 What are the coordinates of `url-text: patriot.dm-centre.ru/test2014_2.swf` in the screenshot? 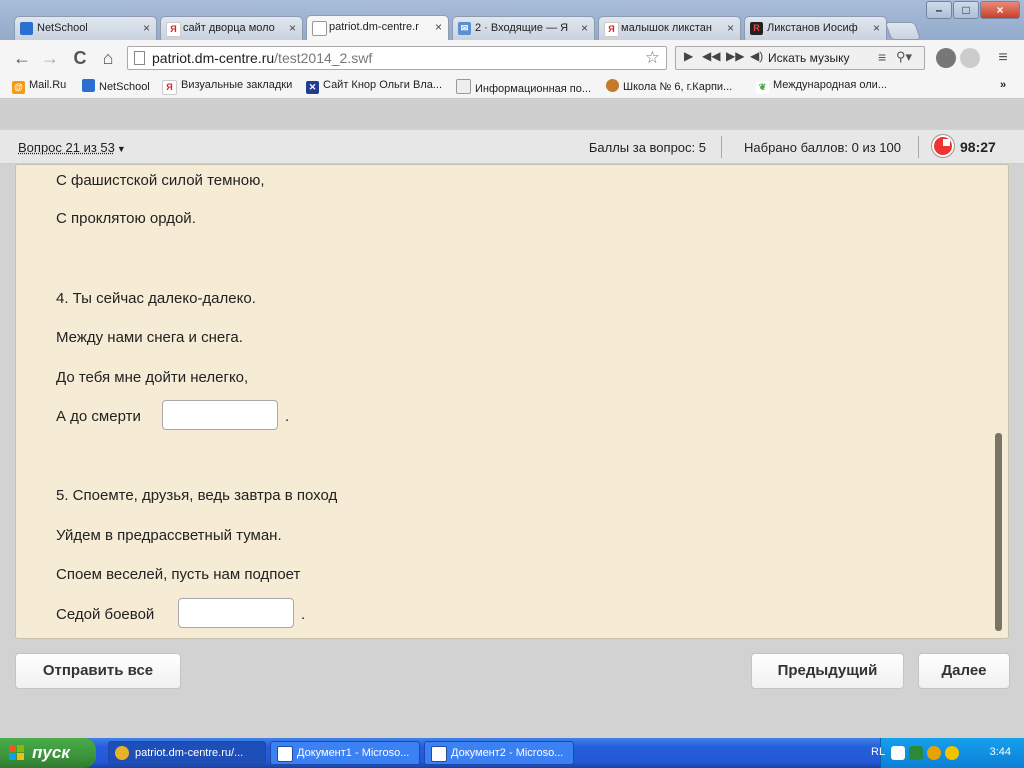 It's located at (262, 58).